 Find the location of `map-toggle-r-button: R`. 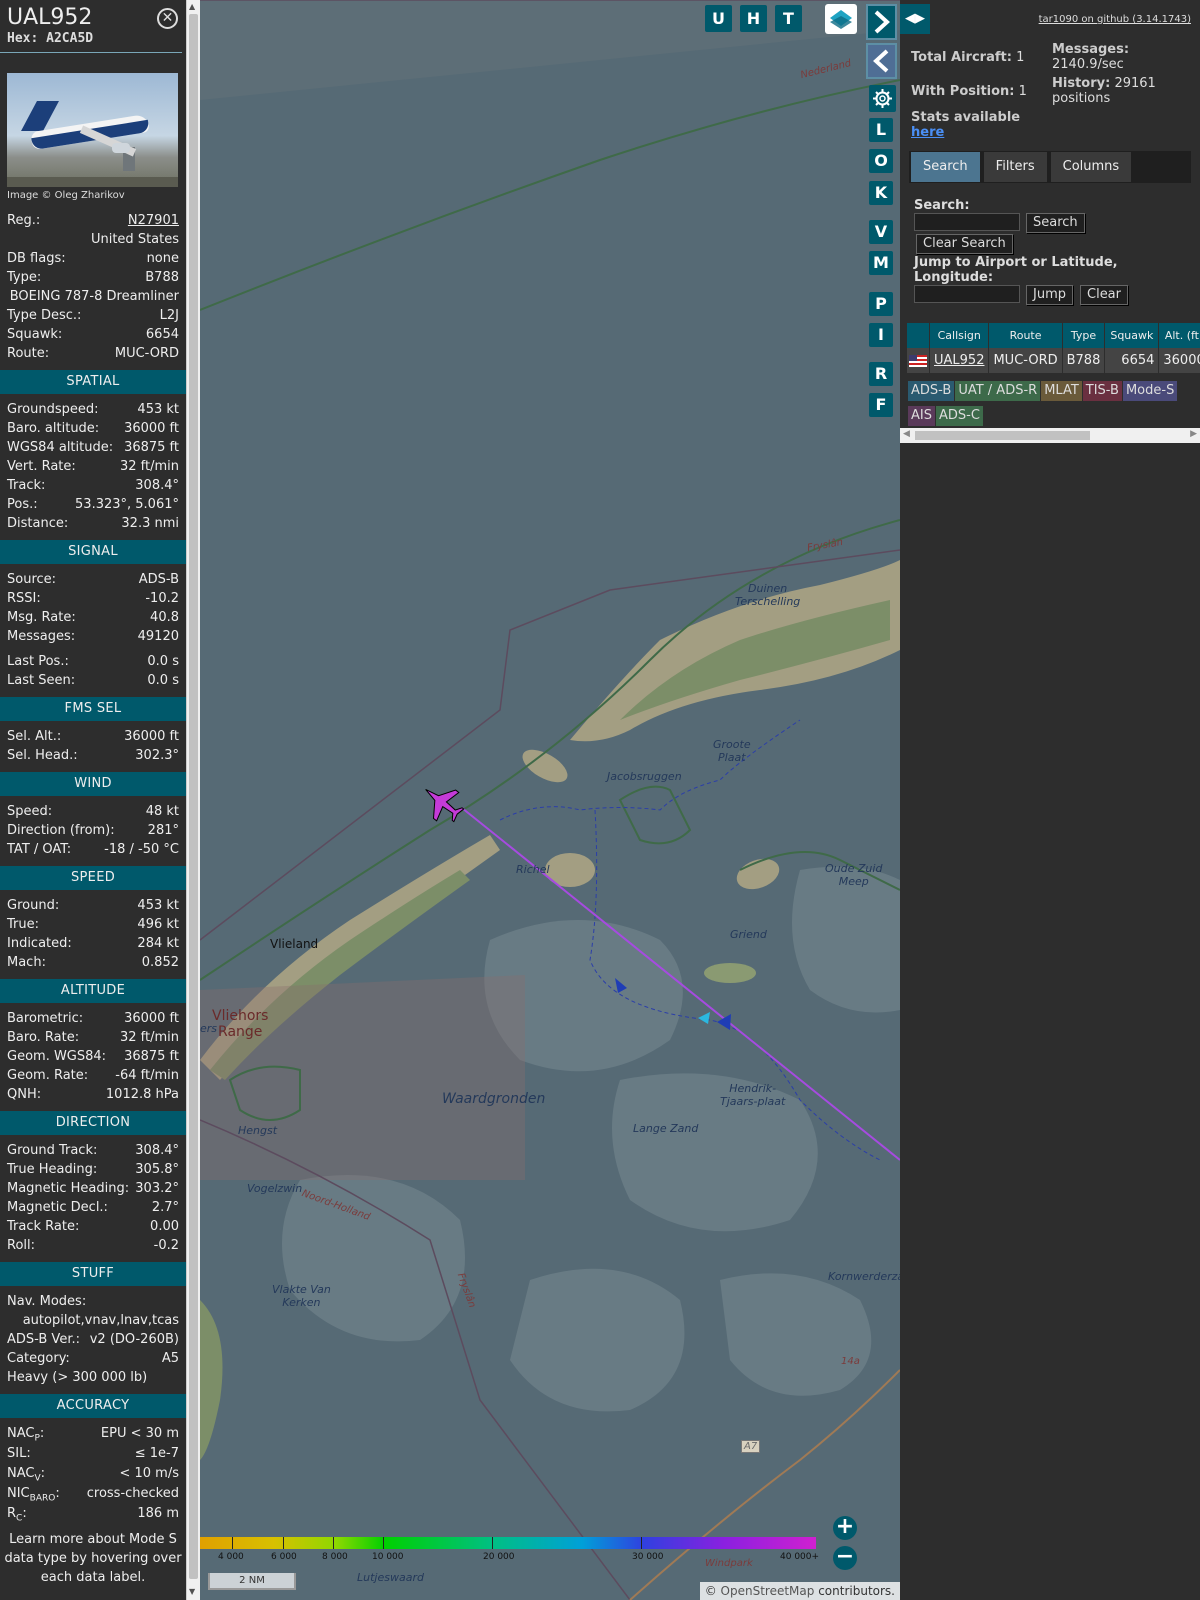

map-toggle-r-button: R is located at coordinates (881, 374).